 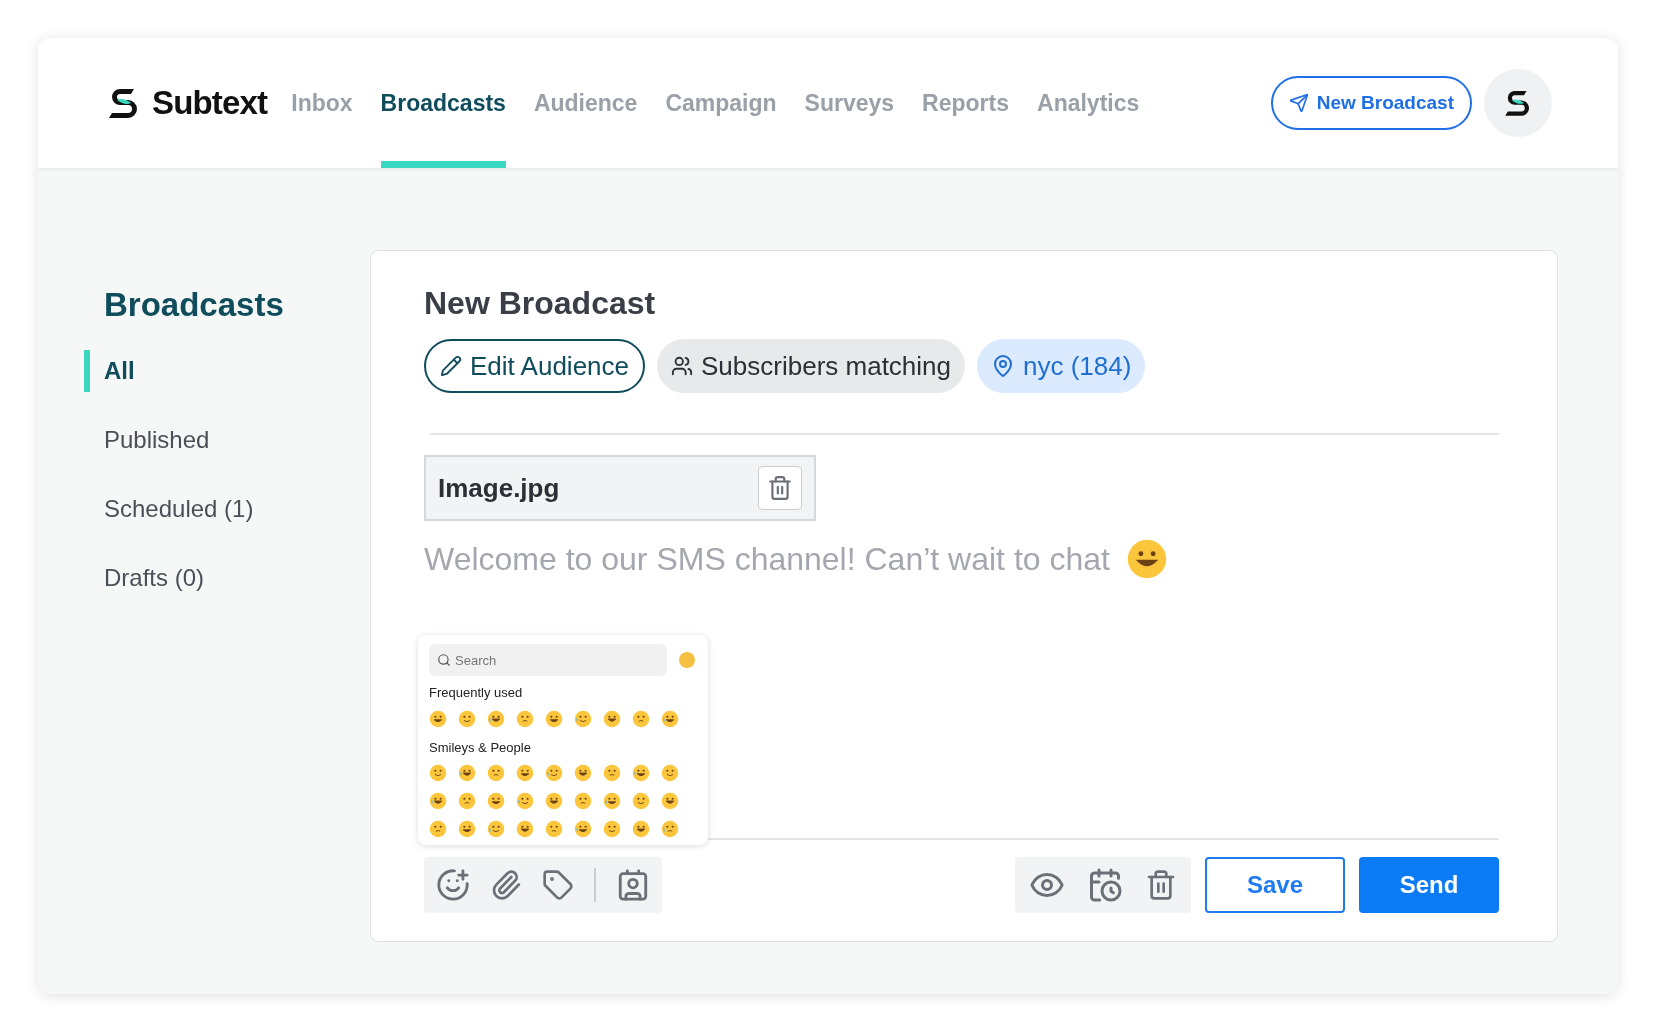 I want to click on audience-chip: Edit Audience, so click(x=534, y=366).